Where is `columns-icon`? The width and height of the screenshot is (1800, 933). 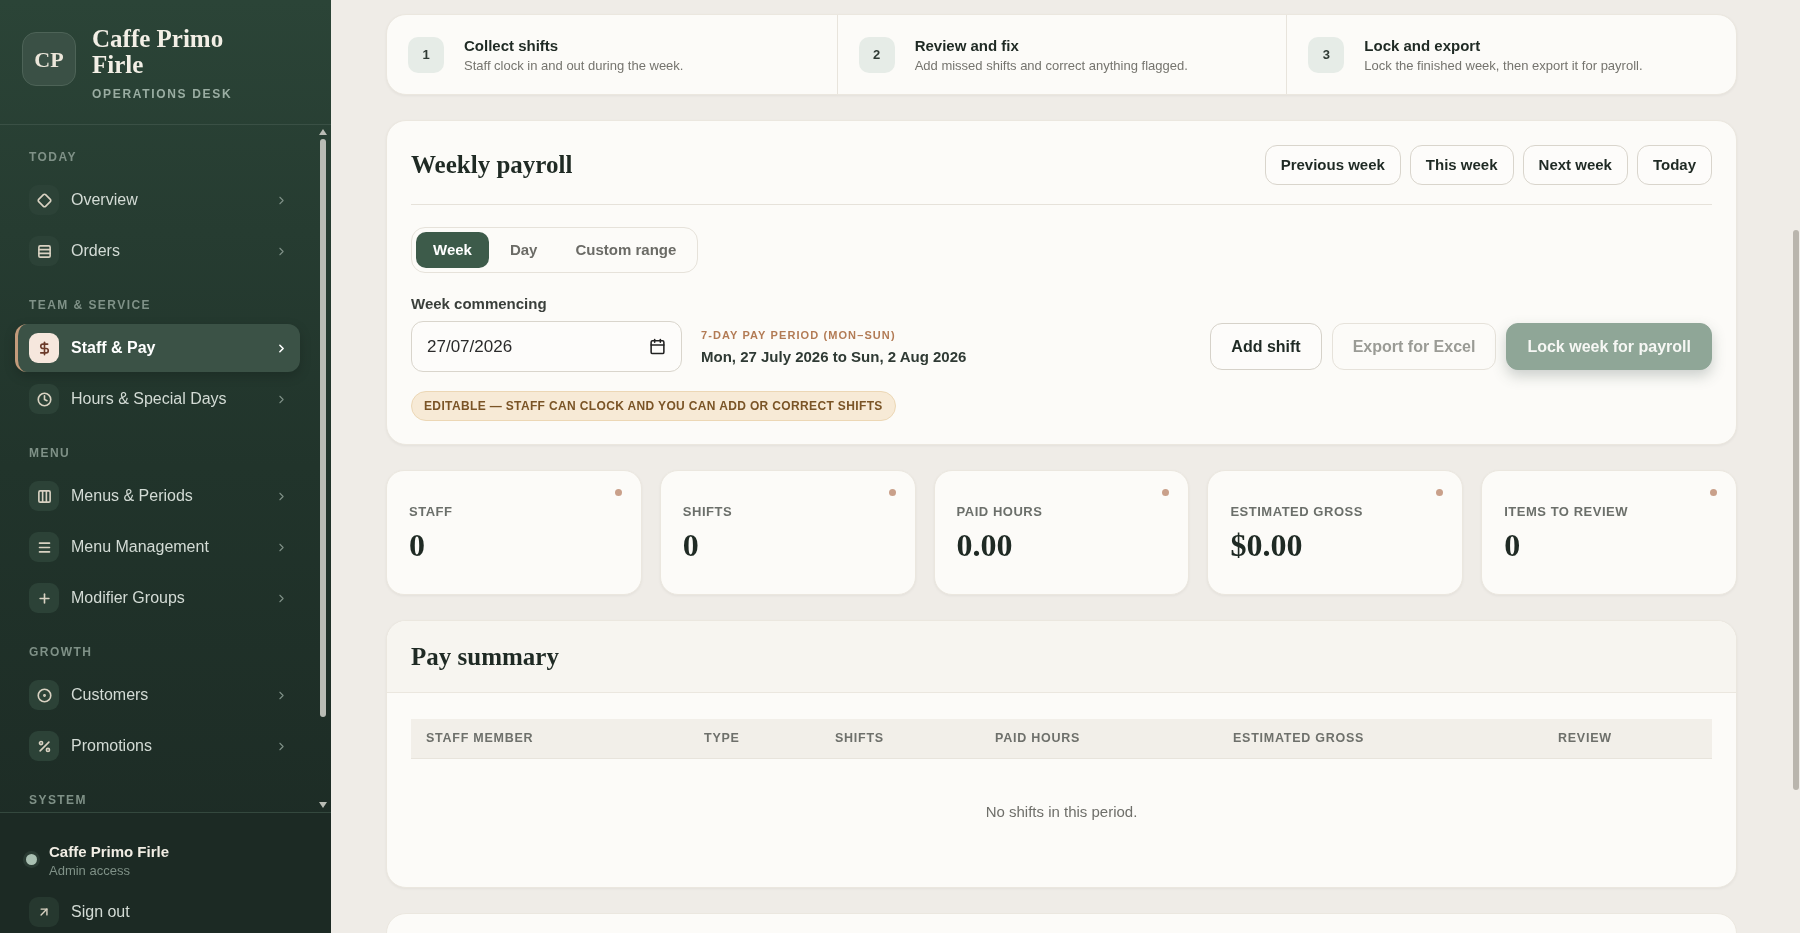
columns-icon is located at coordinates (44, 496).